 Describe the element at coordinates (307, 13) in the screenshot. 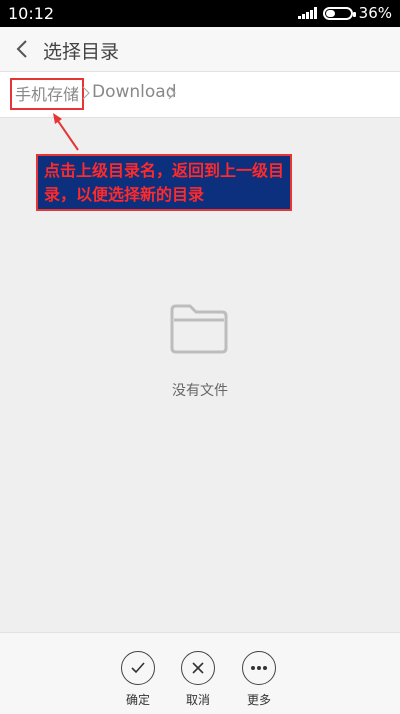

I see `signal-icon` at that location.